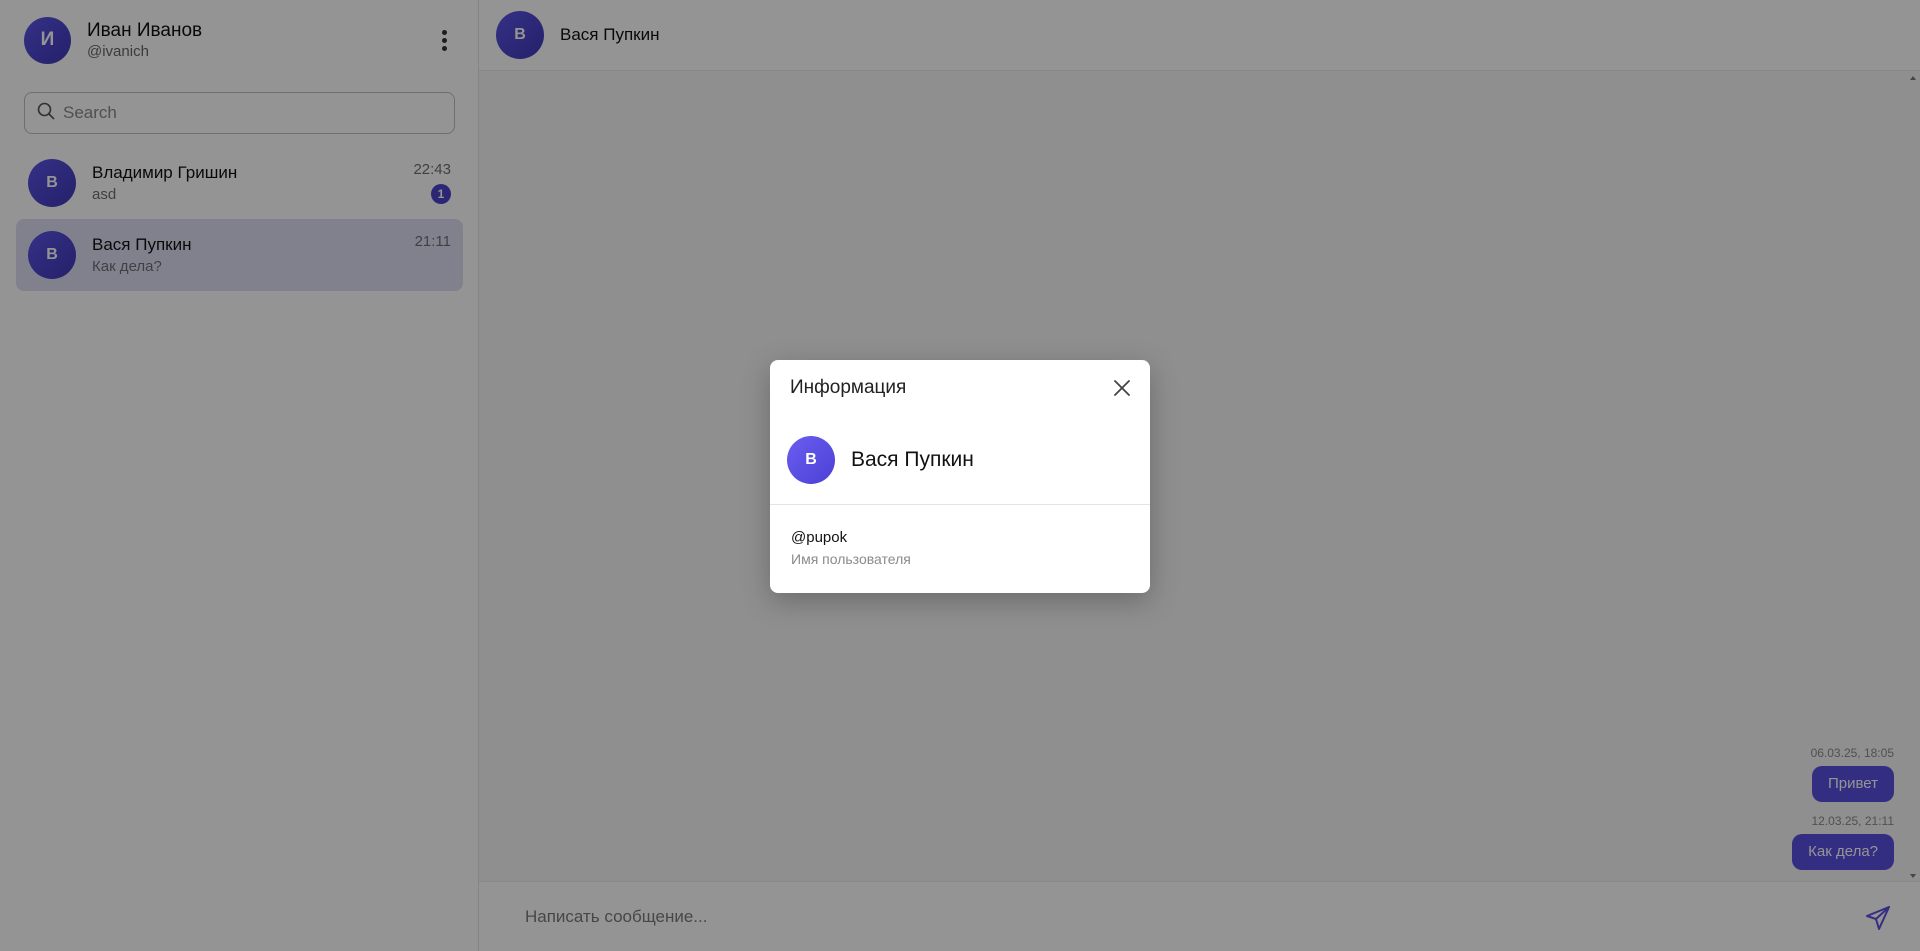 Image resolution: width=1920 pixels, height=951 pixels. What do you see at coordinates (960, 504) in the screenshot?
I see `modal-divider` at bounding box center [960, 504].